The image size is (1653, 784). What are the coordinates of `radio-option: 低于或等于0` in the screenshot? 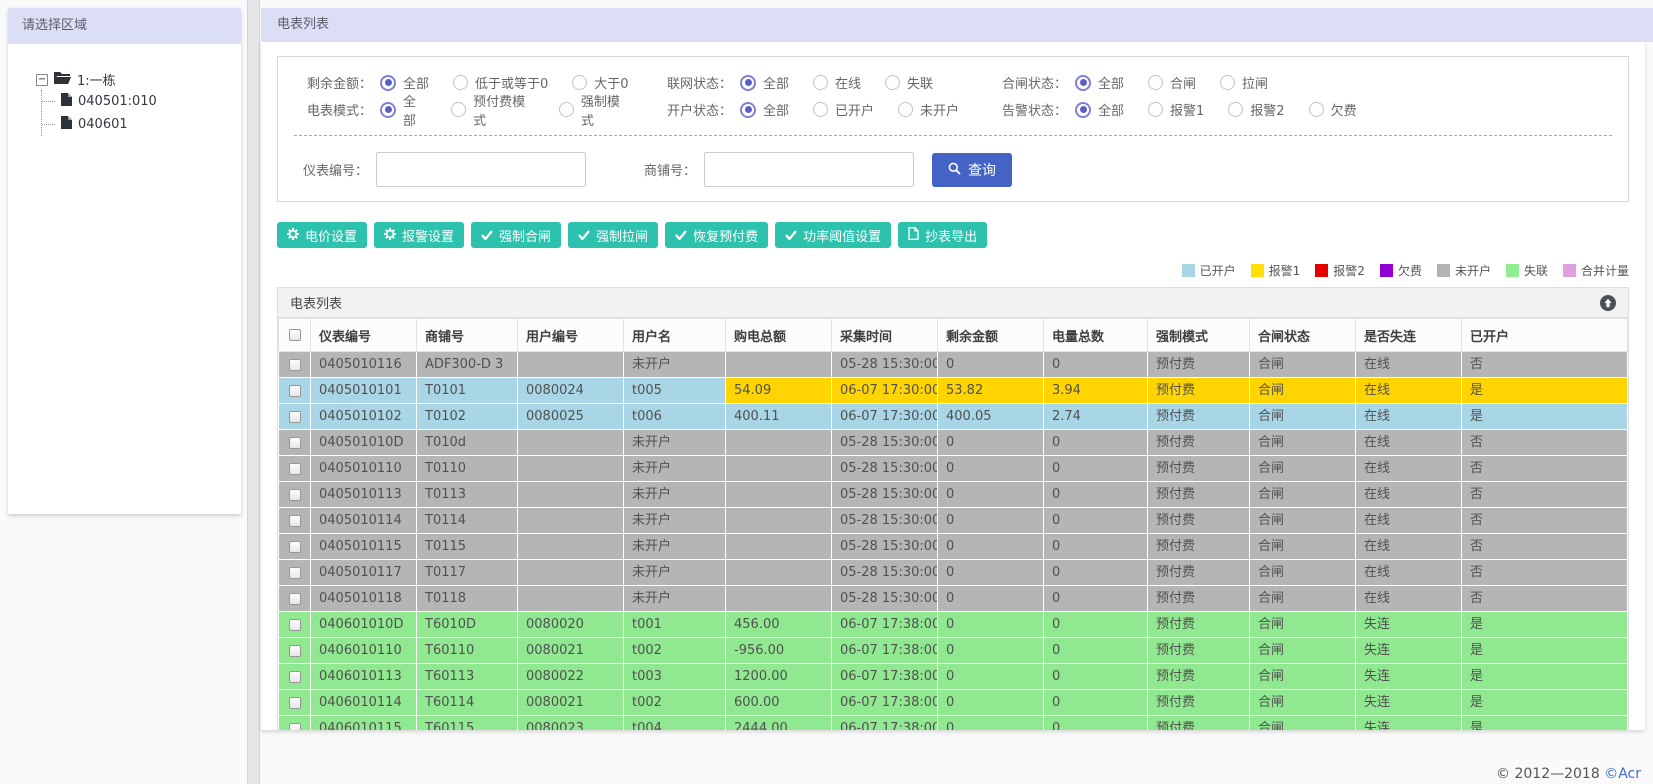 It's located at (500, 82).